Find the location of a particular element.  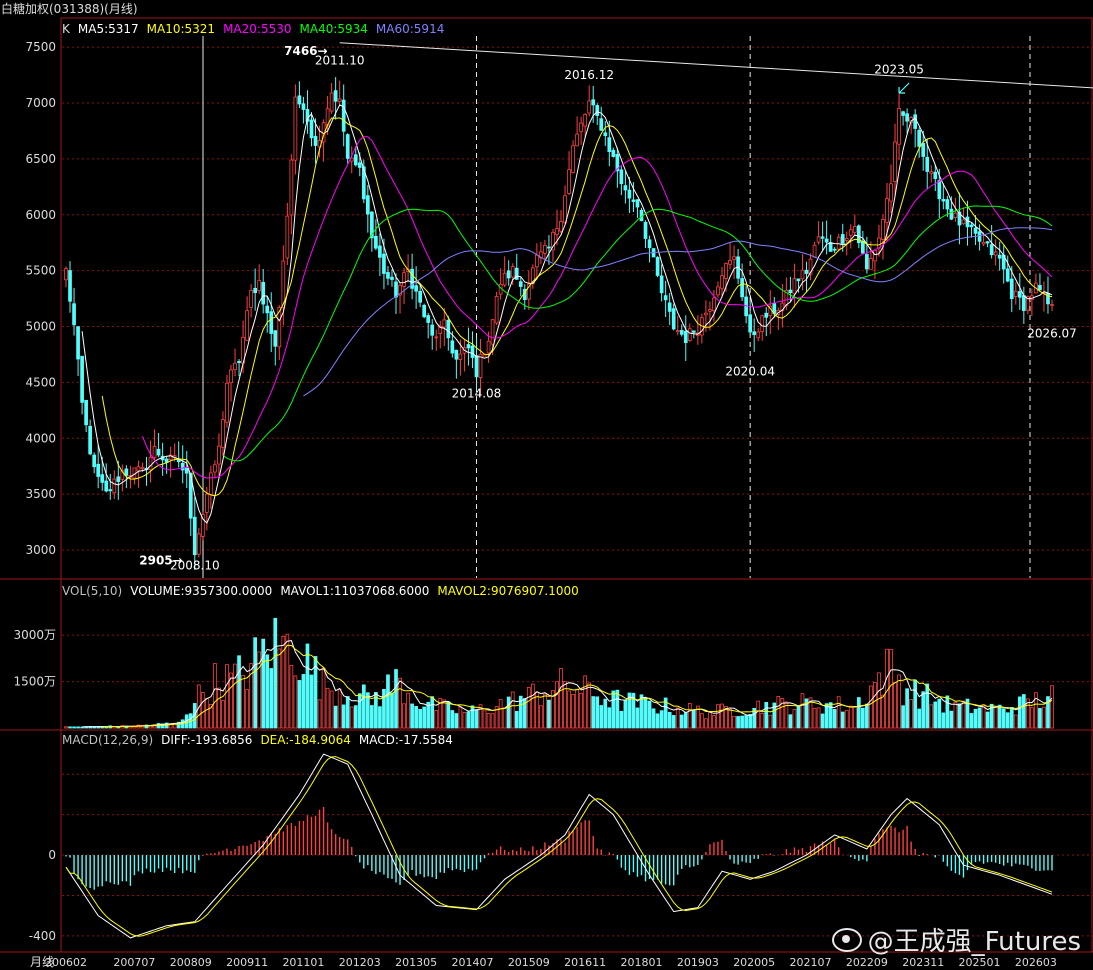

x-tick-label: 201903 is located at coordinates (698, 962).